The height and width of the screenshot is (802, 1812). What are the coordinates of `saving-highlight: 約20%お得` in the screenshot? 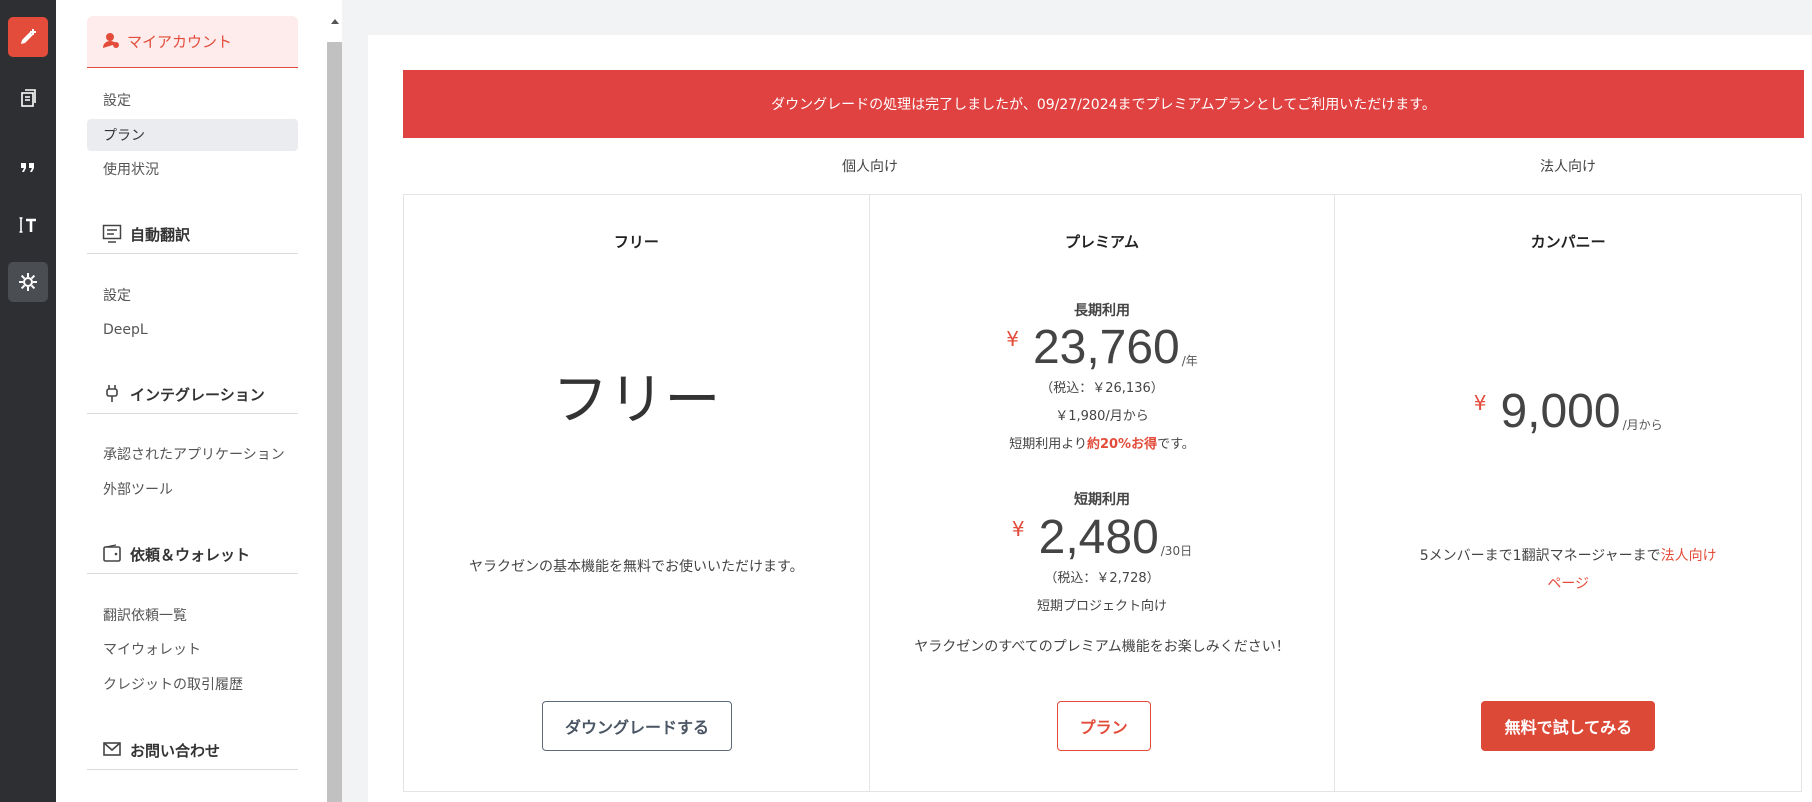 It's located at (1122, 444).